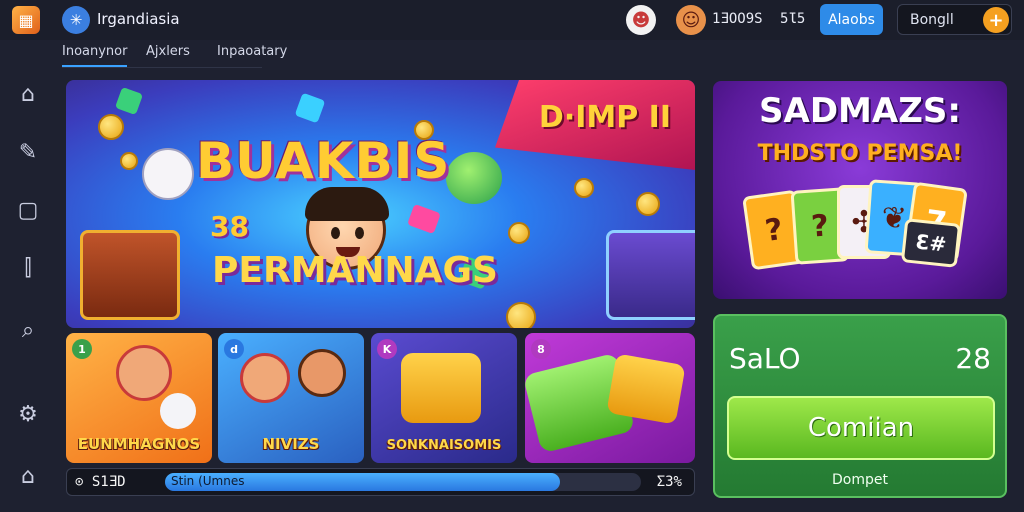 The width and height of the screenshot is (1024, 512). What do you see at coordinates (28, 414) in the screenshot?
I see `gear-icon: ⚙` at bounding box center [28, 414].